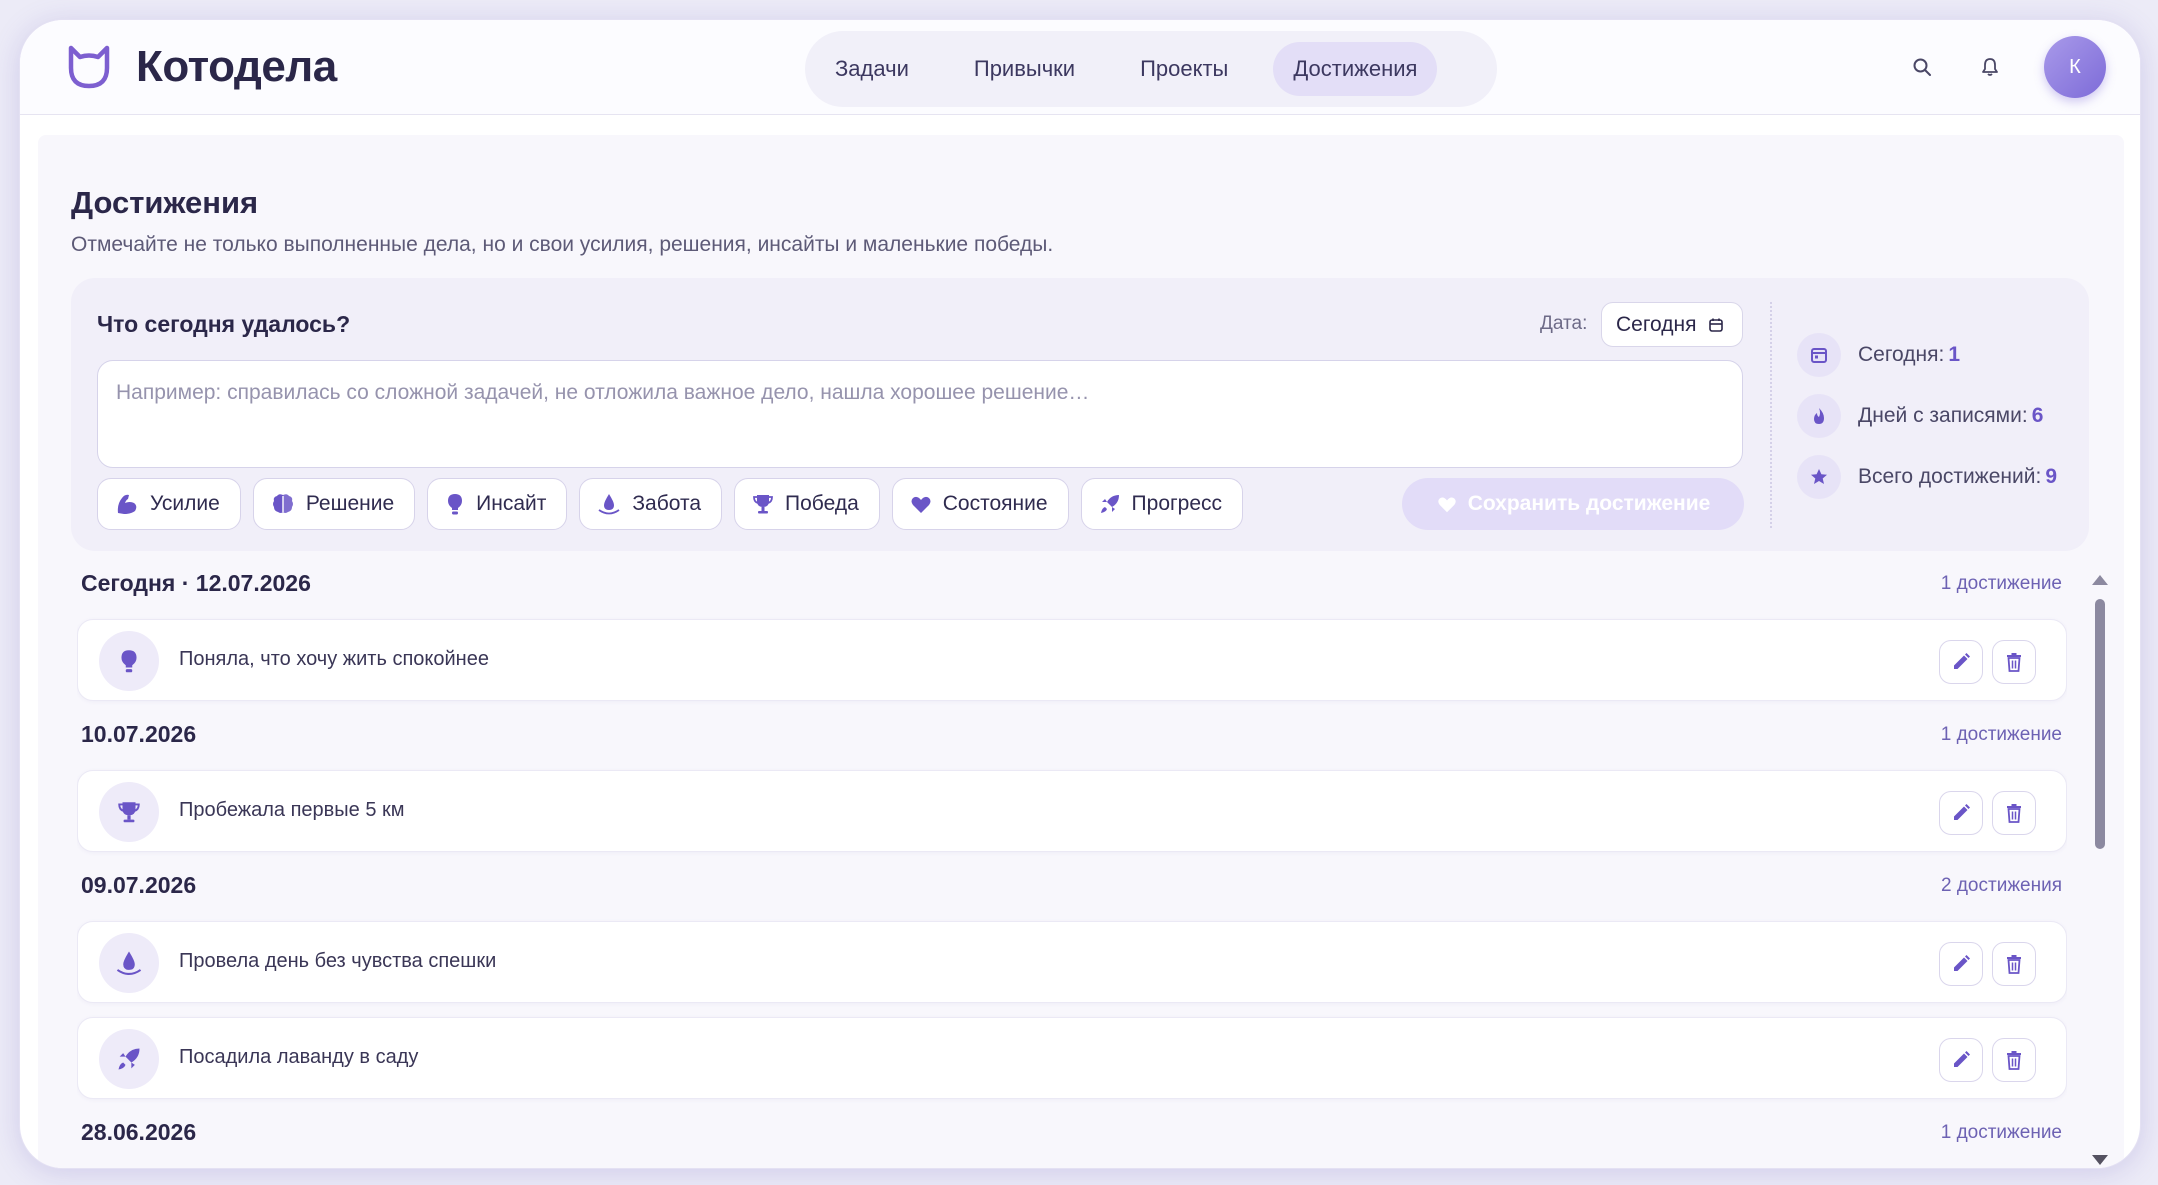 The width and height of the screenshot is (2158, 1185). Describe the element at coordinates (1072, 890) in the screenshot. I see `date-group-header: 09.07.2026 2 достижения` at that location.